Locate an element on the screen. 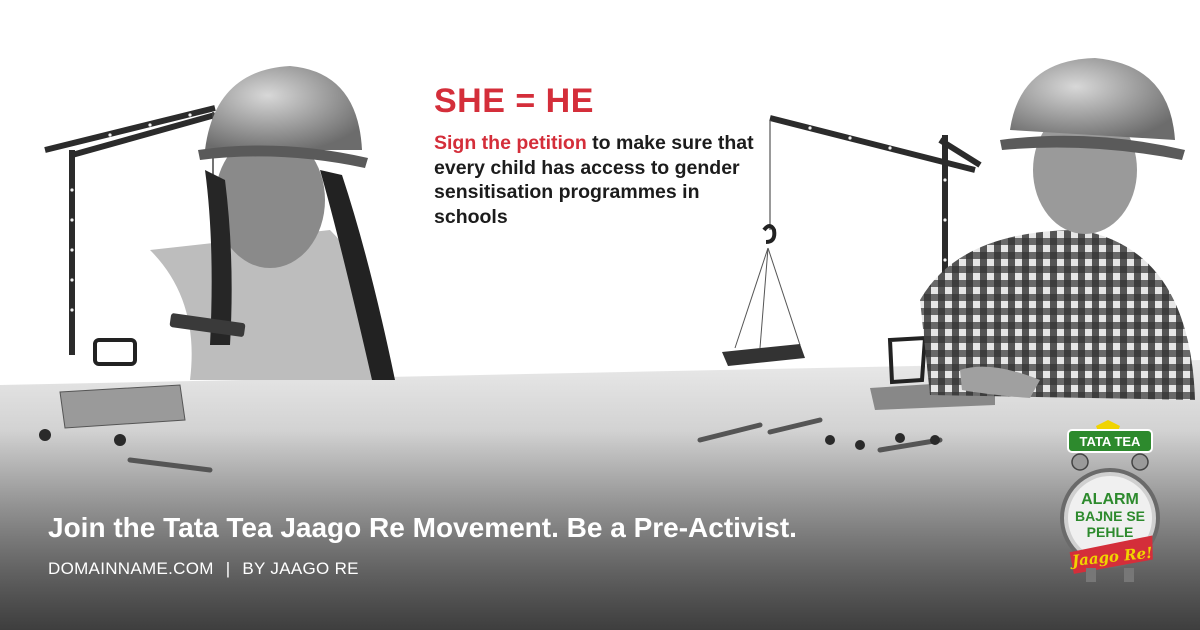 This screenshot has width=1200, height=630. tata-tea-jaago-re-logo: TATA TEA ALARM BAJNE SE PEHLE Jaago Re! is located at coordinates (1110, 501).